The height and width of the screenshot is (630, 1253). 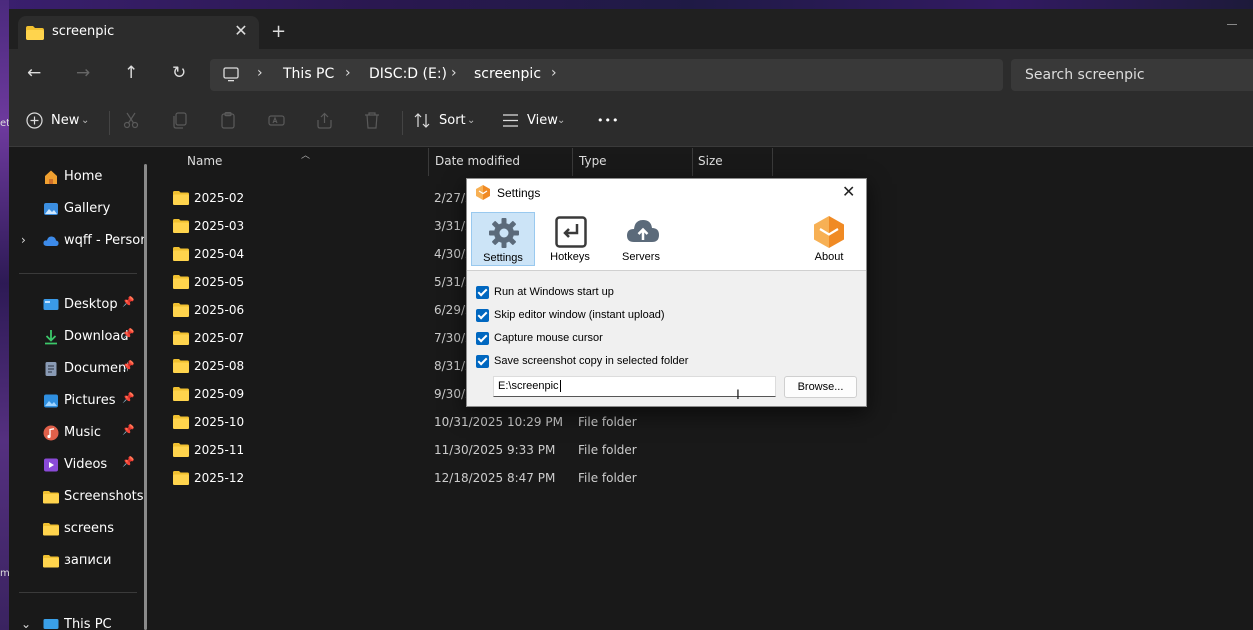 I want to click on tab-hotkeys: Hotkeys, so click(x=571, y=239).